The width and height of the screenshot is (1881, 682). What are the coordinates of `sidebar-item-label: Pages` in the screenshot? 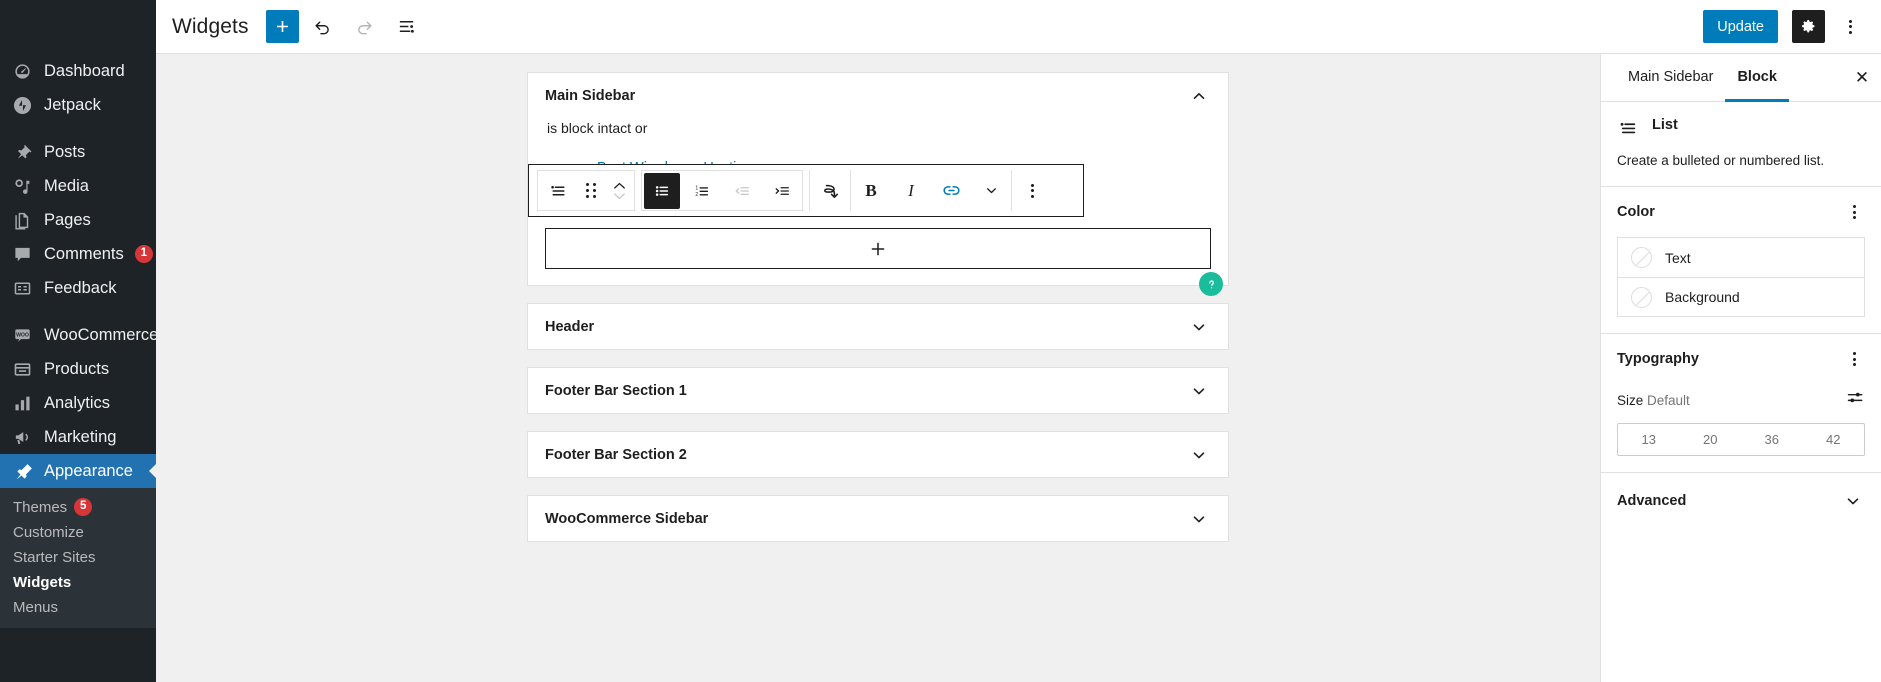 It's located at (67, 219).